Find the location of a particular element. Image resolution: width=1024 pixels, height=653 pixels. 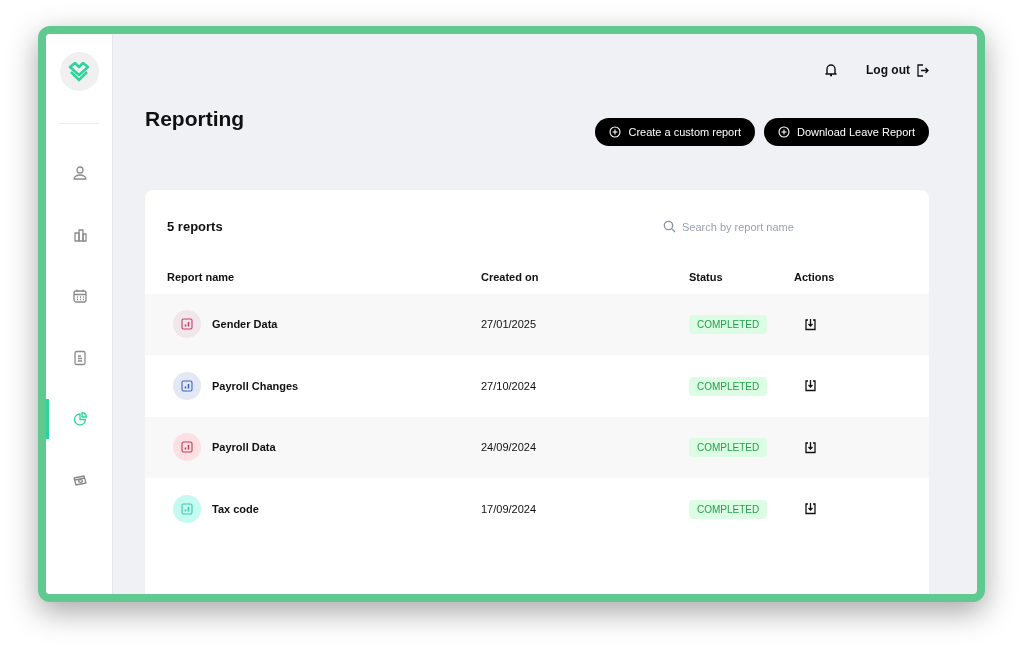

report-action-button: Download Leave Report is located at coordinates (846, 132).